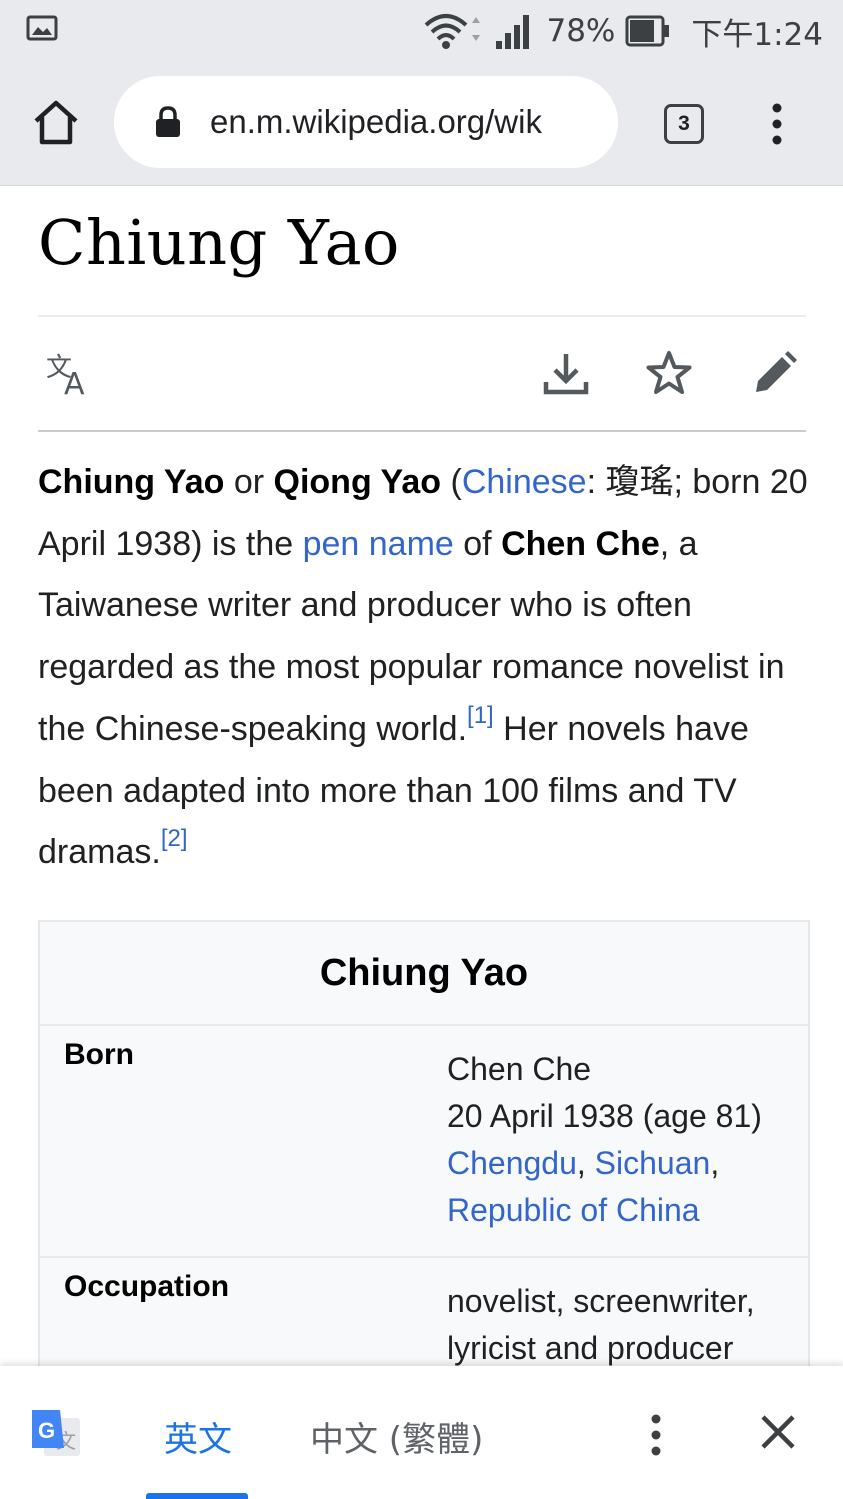 The image size is (843, 1499). What do you see at coordinates (451, 482) in the screenshot?
I see `lead-text: (` at bounding box center [451, 482].